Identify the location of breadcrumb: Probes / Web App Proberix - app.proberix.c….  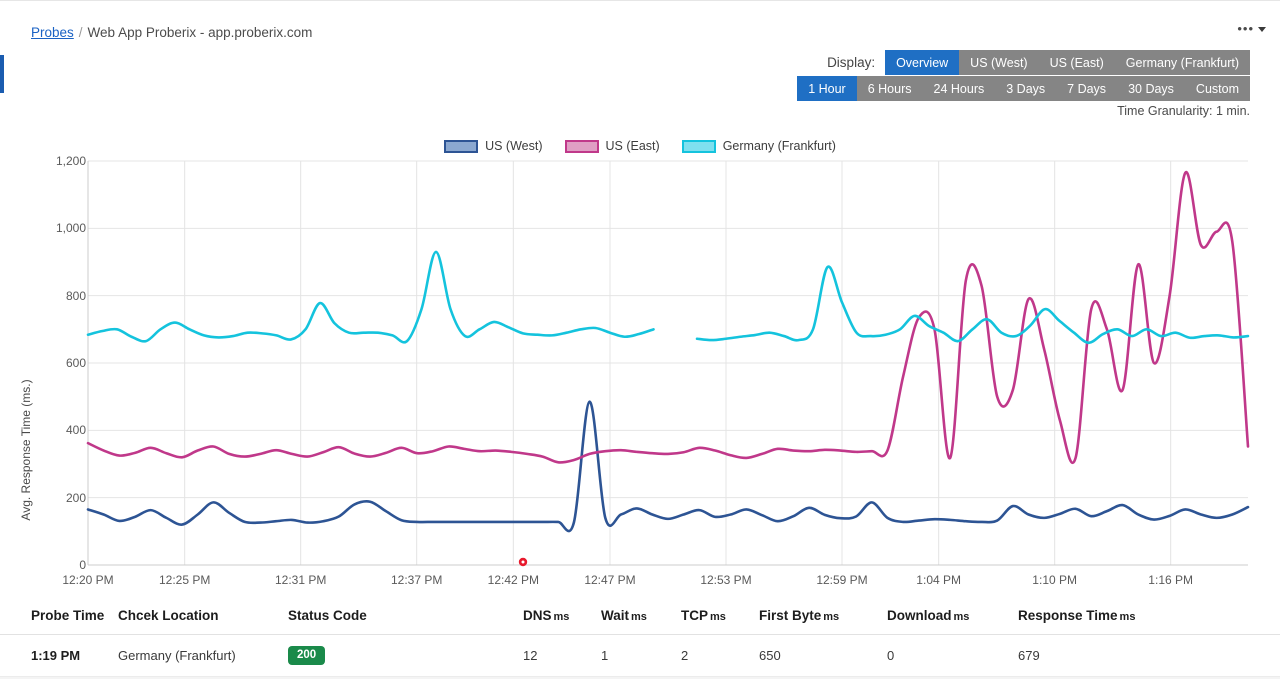
(171, 32).